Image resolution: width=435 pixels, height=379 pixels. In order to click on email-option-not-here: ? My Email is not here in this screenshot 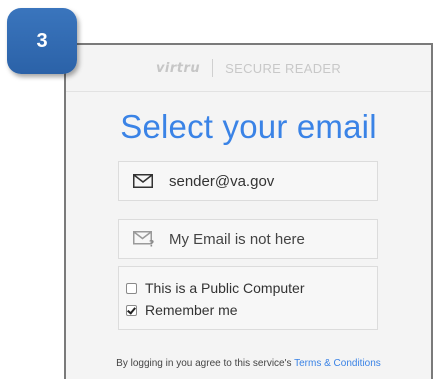, I will do `click(248, 239)`.